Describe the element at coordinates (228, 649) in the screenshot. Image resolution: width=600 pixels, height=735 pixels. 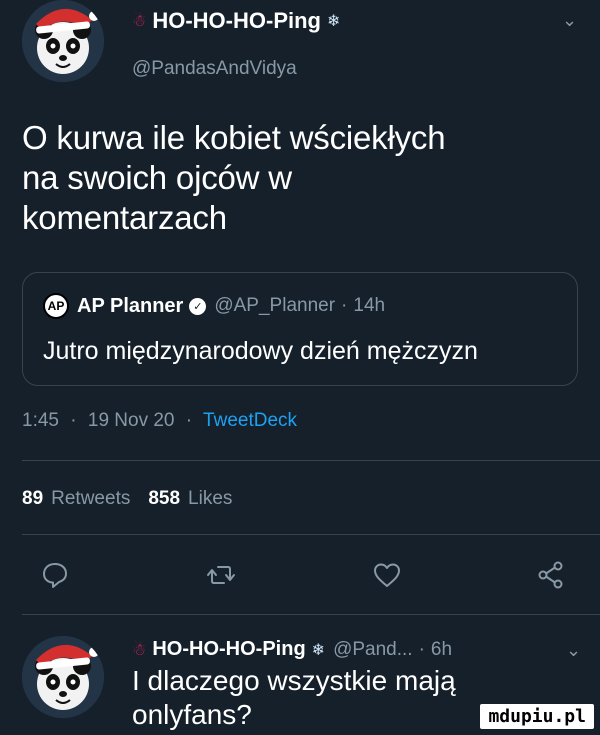
I see `reply-display-name: HO-HO-HO-Ping` at that location.